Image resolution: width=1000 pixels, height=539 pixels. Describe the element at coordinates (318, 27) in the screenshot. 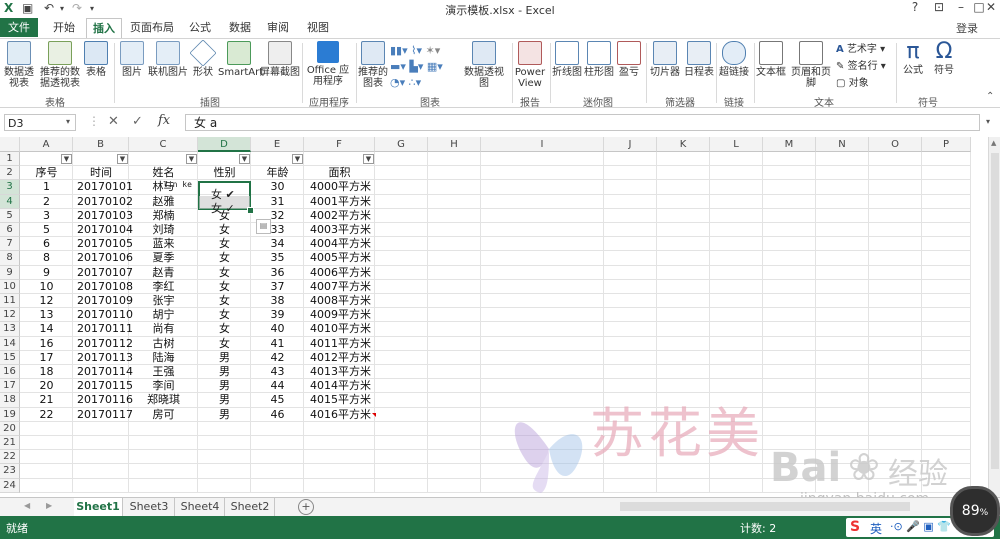

I see `tab-view: 视图` at that location.